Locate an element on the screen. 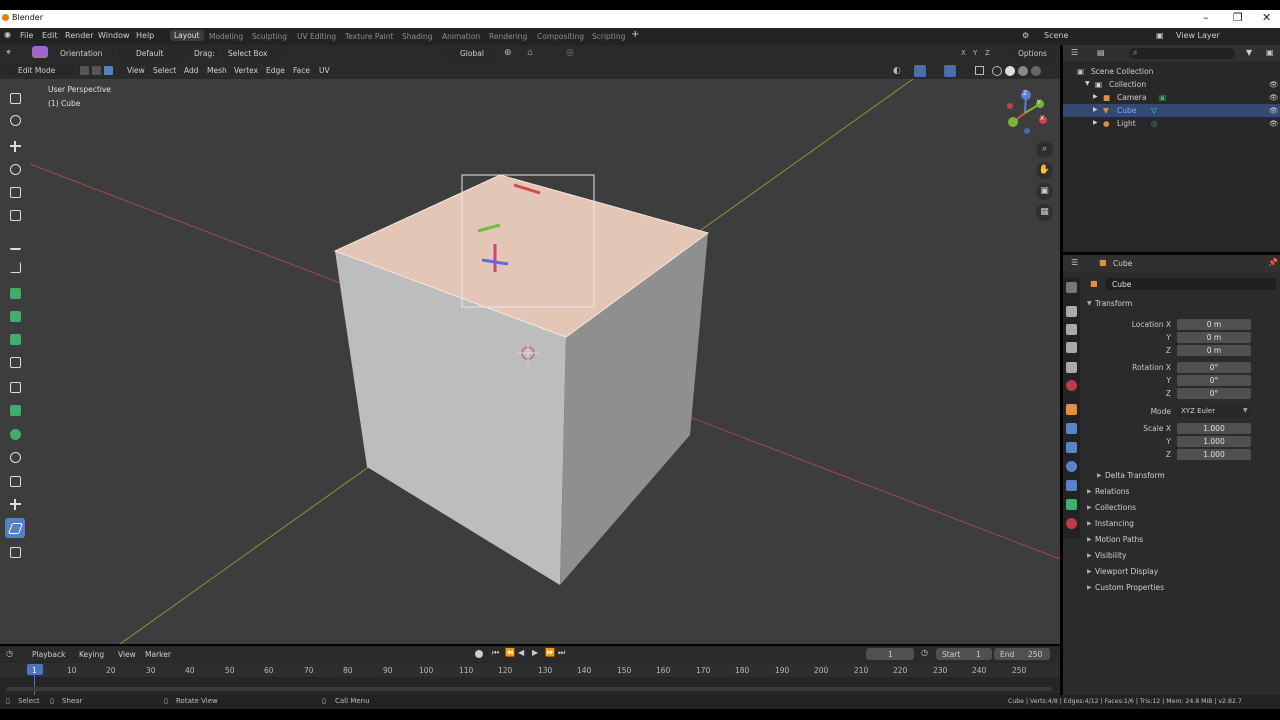  vertex-select-icon is located at coordinates (84, 70).